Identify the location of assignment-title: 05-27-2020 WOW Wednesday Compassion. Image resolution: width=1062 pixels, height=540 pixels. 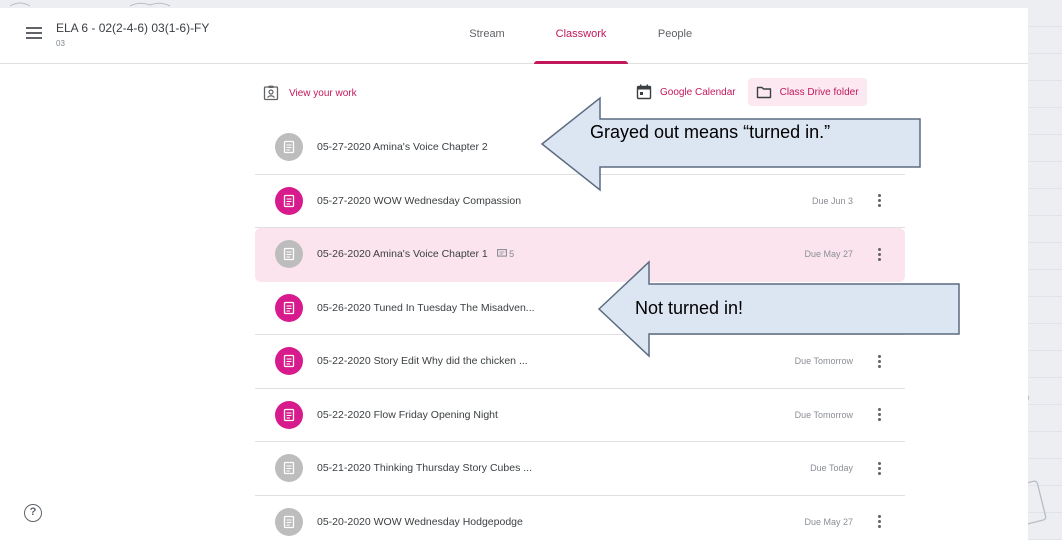
(419, 200).